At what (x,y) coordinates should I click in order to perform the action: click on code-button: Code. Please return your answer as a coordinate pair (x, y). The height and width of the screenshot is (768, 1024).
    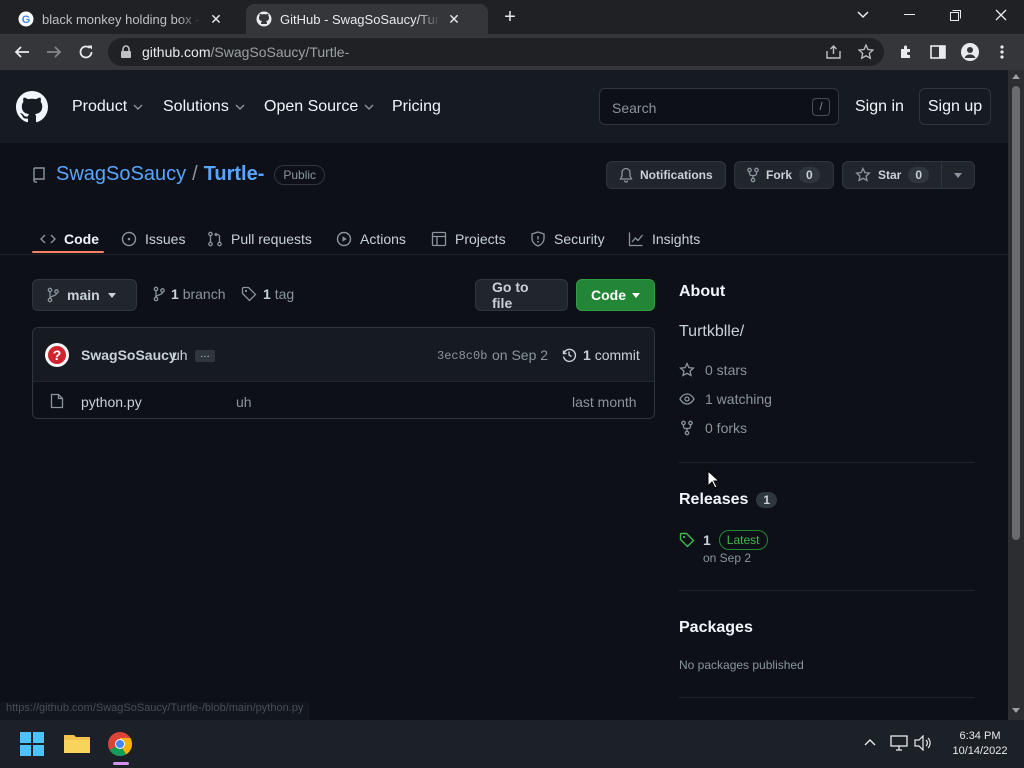
    Looking at the image, I should click on (615, 295).